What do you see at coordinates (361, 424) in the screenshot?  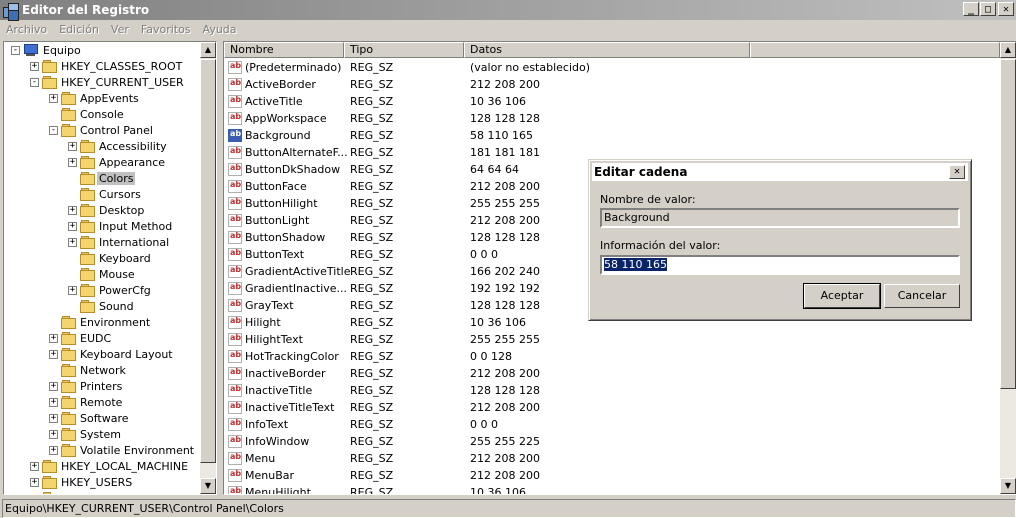 I see `value-row: ab InfoText REG_SZ 0 0 0` at bounding box center [361, 424].